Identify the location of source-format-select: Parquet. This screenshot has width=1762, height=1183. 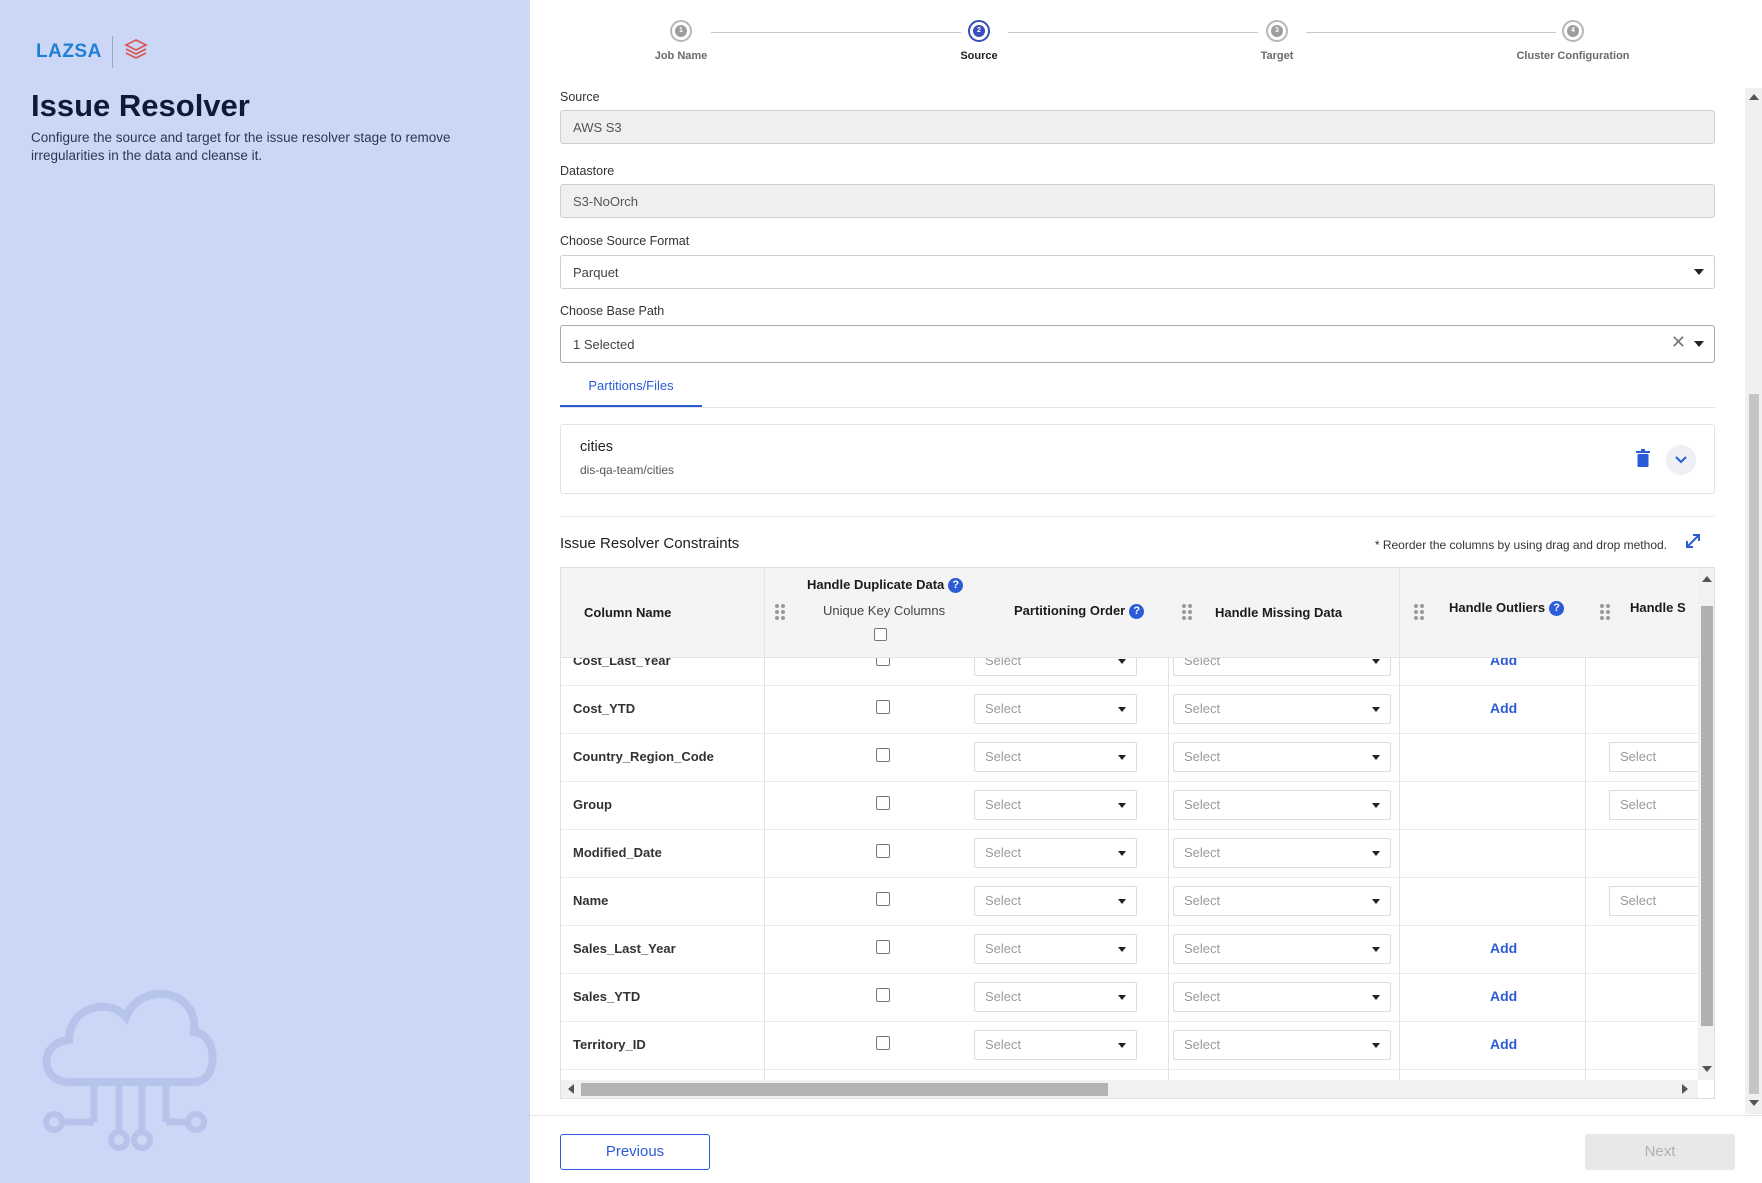
(1137, 272).